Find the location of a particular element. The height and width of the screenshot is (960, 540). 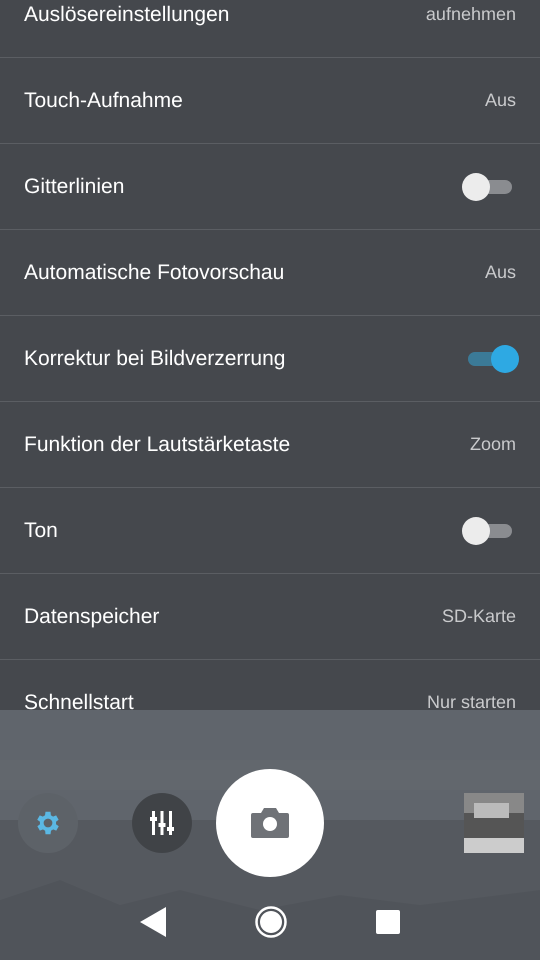

setting-label: Korrektur bei Bildverzerrung is located at coordinates (155, 358).